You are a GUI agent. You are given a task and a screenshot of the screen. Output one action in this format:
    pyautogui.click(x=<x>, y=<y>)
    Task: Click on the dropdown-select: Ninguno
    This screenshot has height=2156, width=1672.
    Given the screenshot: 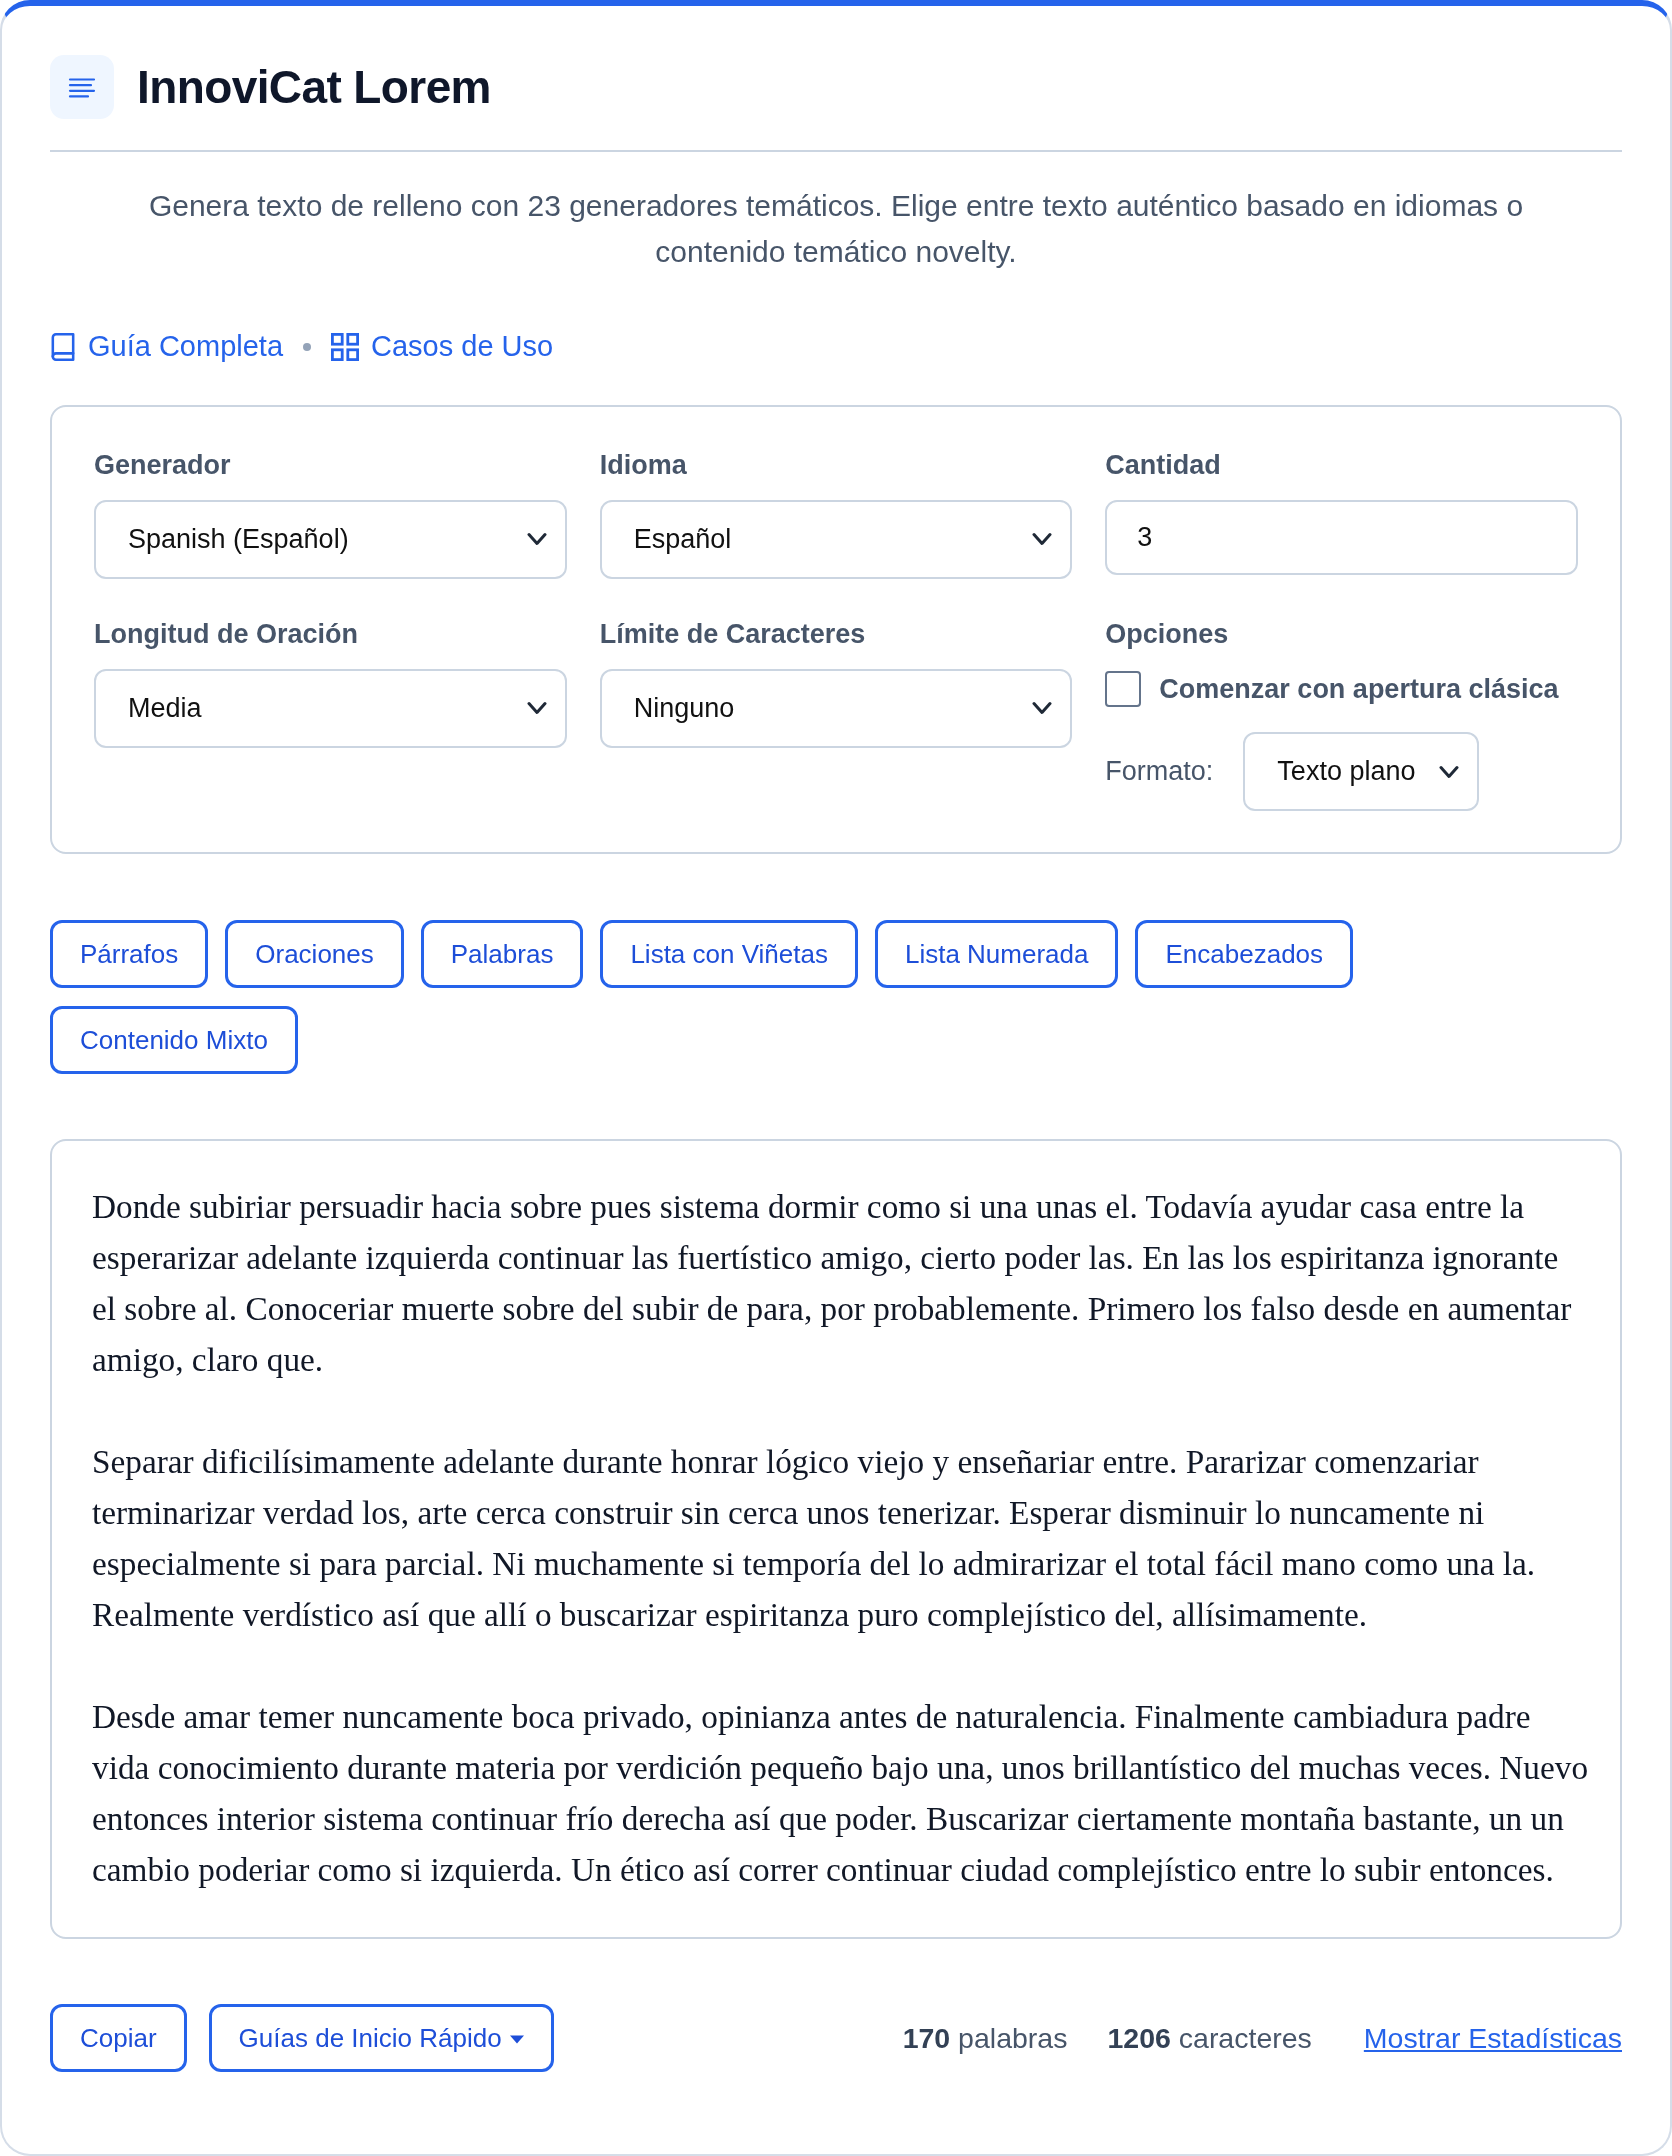 What is the action you would take?
    pyautogui.click(x=836, y=708)
    